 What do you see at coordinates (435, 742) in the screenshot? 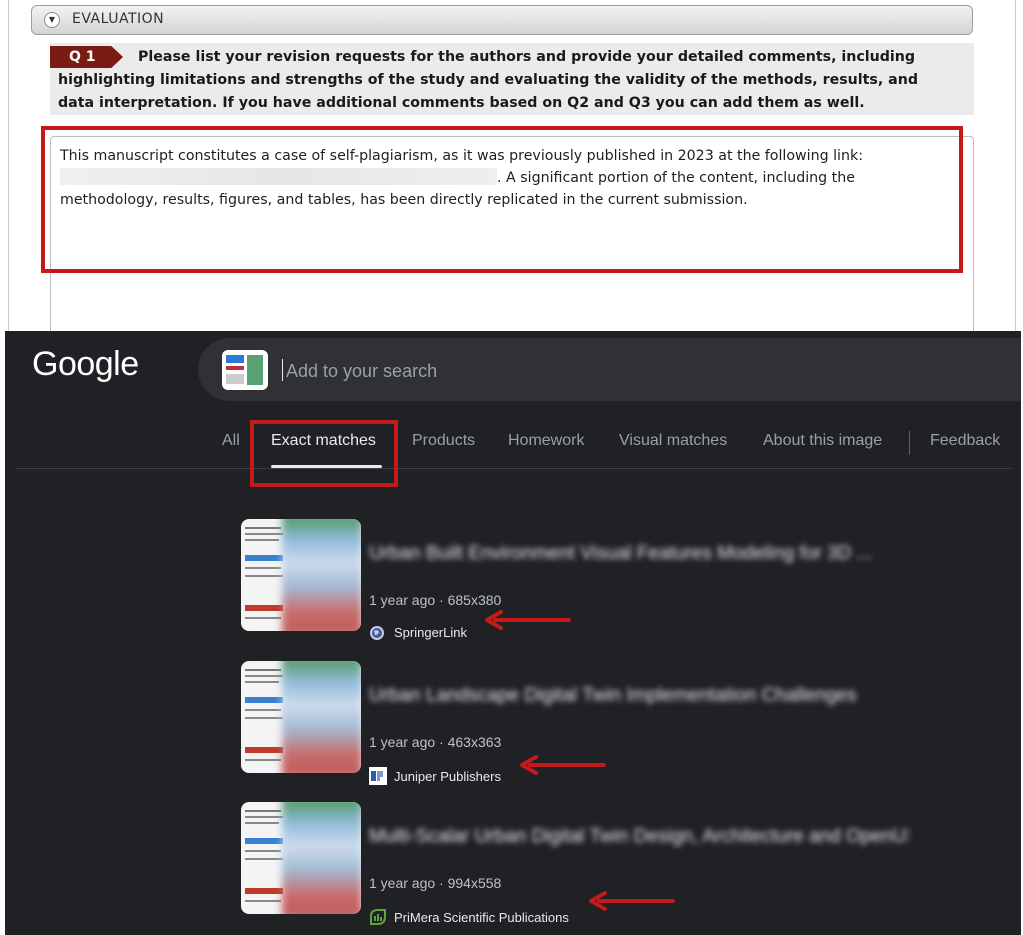
I see `result-meta: 1 year ago · 463x363` at bounding box center [435, 742].